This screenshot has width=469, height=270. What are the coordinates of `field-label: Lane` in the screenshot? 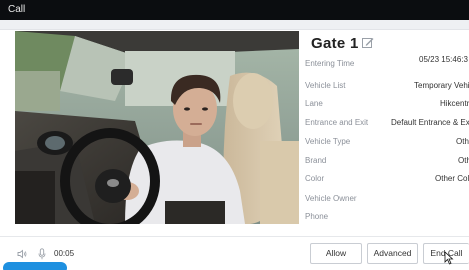 It's located at (314, 103).